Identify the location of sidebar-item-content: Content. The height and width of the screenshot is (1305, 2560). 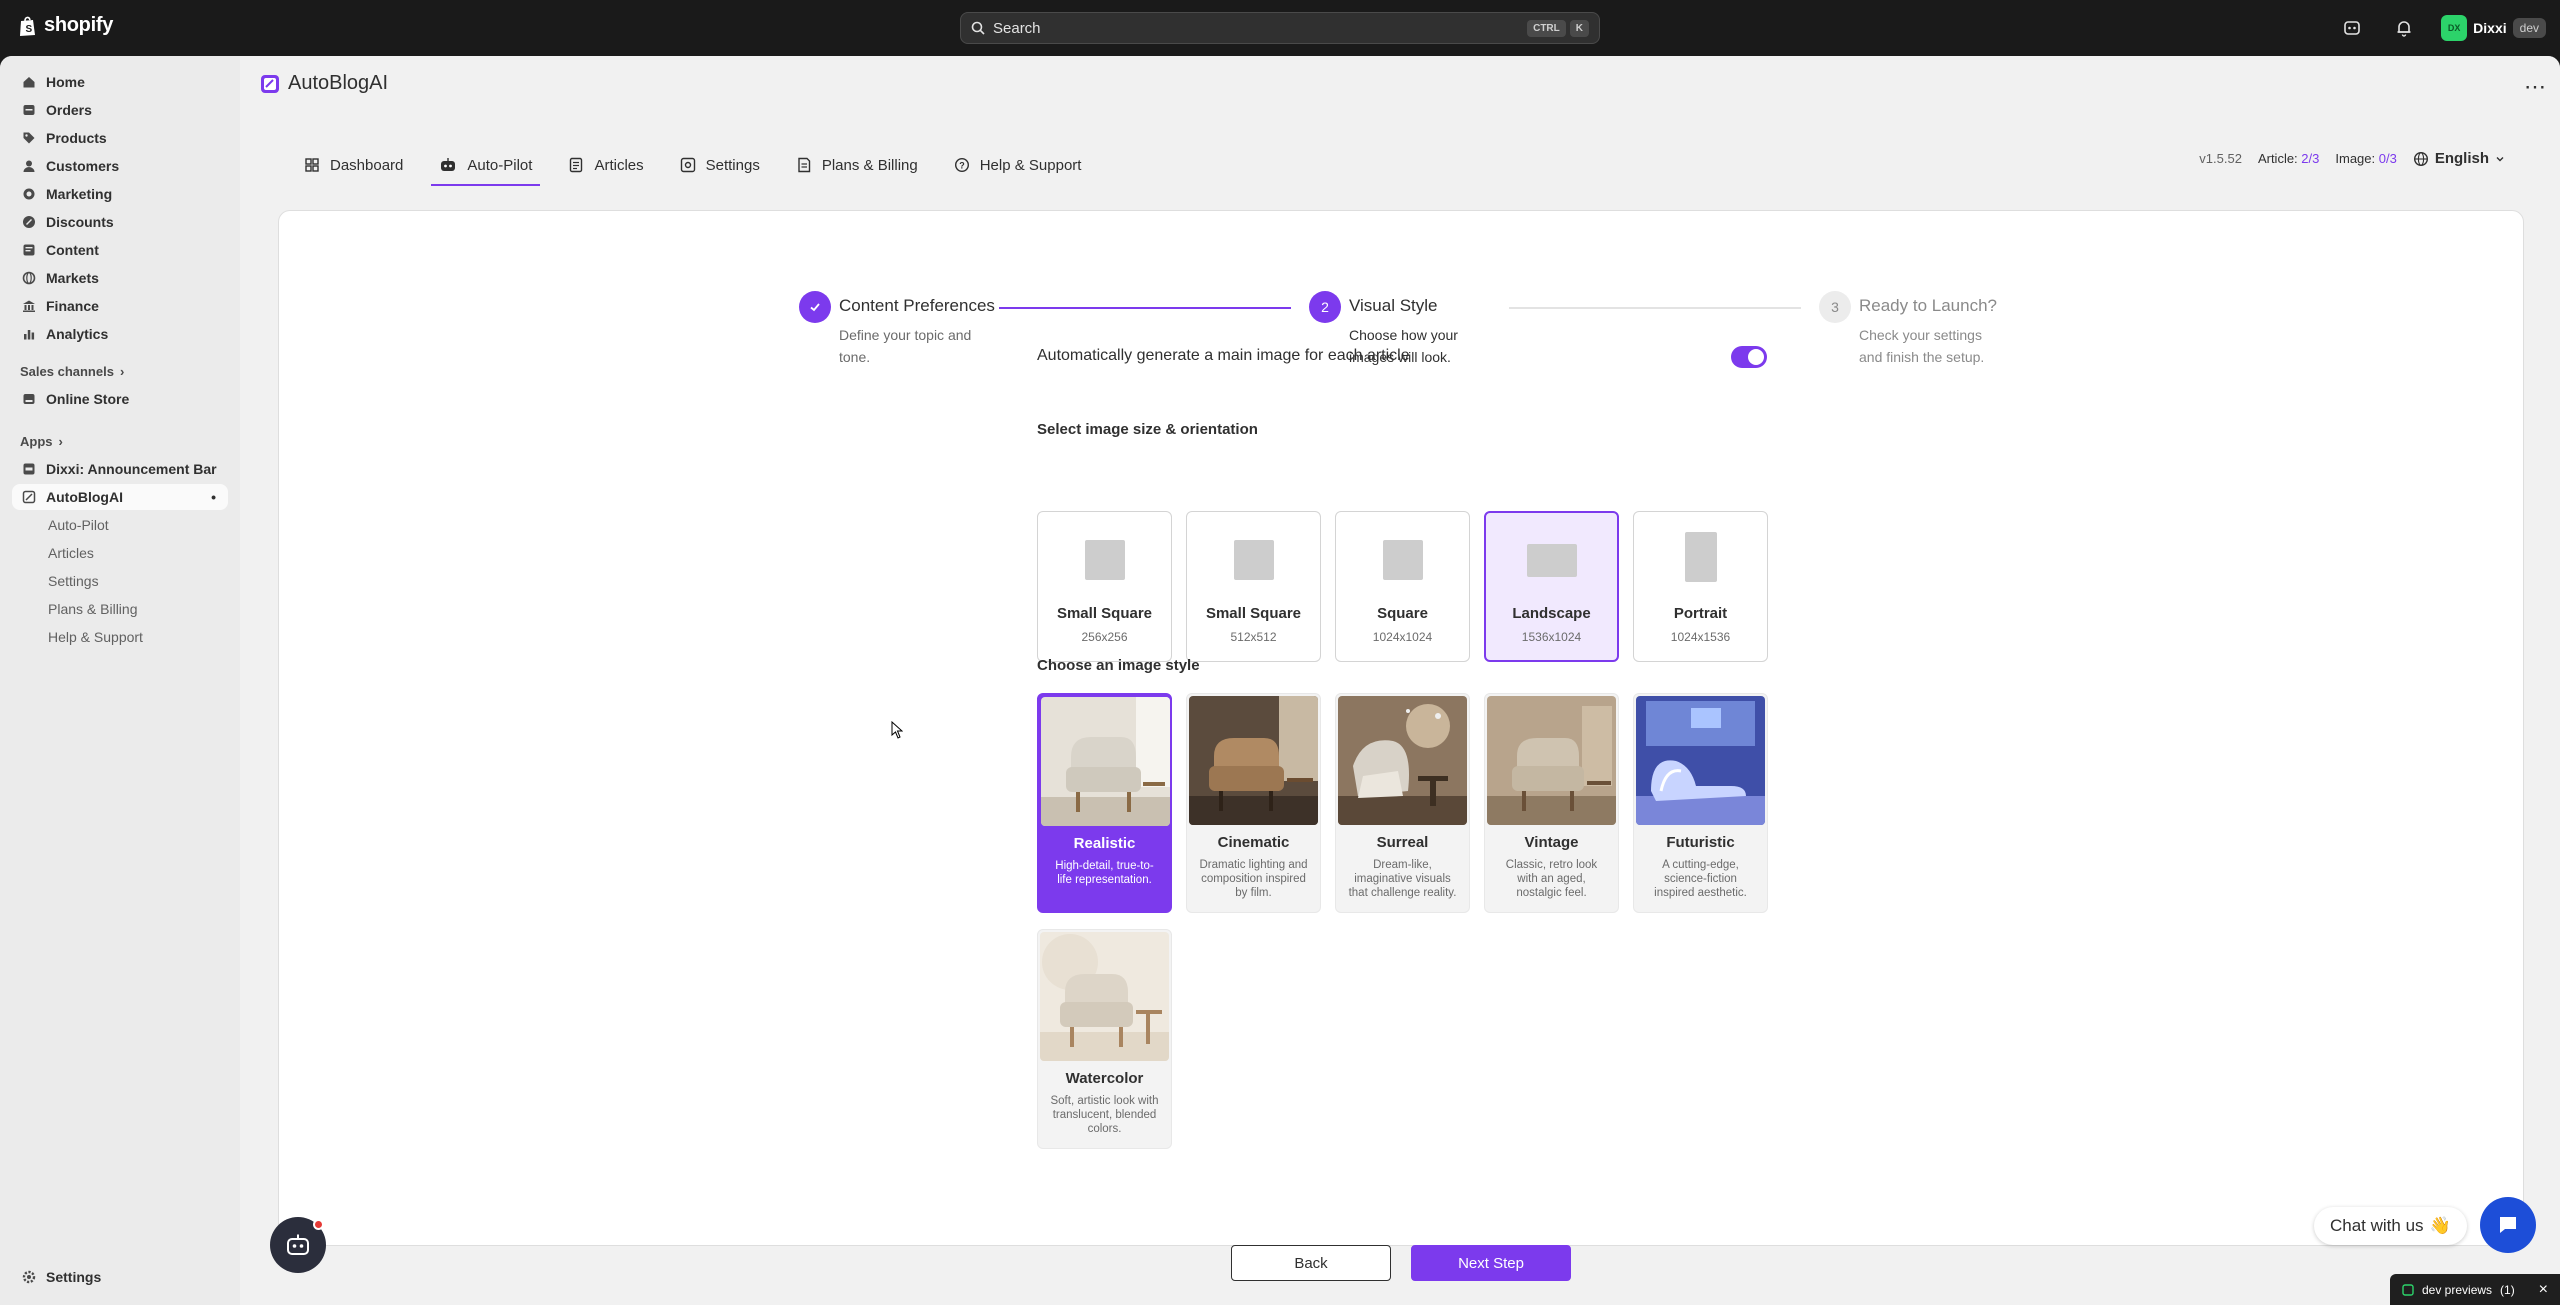
(120, 250).